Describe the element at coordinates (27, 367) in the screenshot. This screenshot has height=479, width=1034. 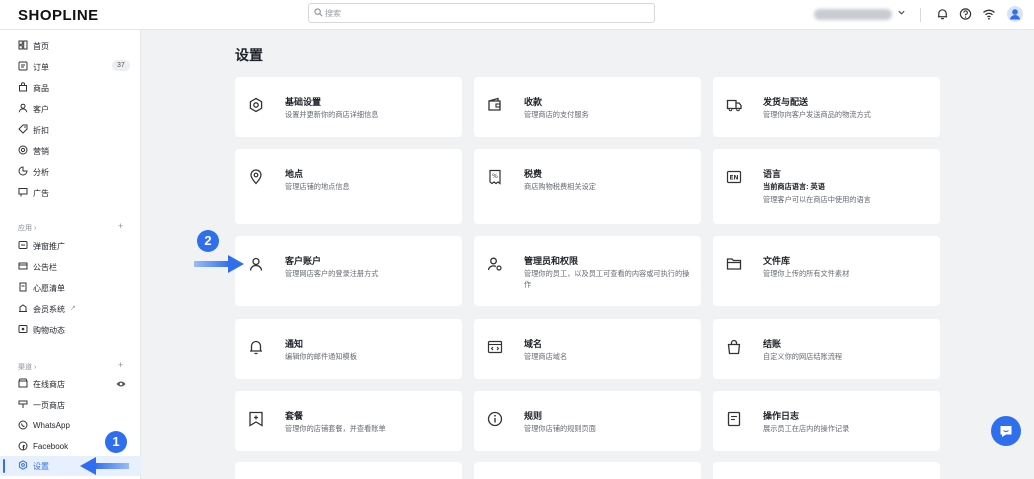
I see `channels-section-header: 渠道 ›` at that location.